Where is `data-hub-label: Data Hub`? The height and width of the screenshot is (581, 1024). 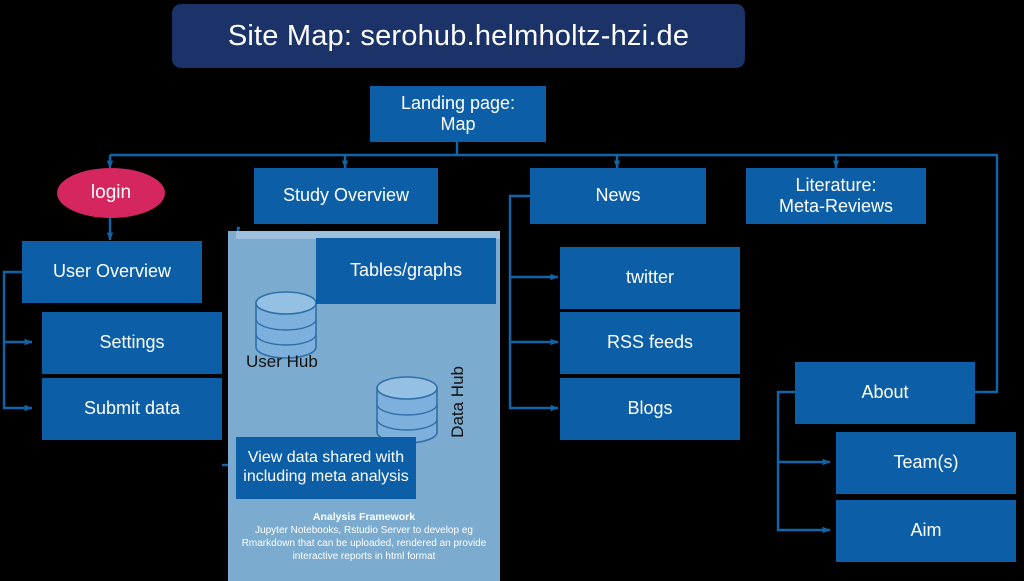
data-hub-label: Data Hub is located at coordinates (457, 402).